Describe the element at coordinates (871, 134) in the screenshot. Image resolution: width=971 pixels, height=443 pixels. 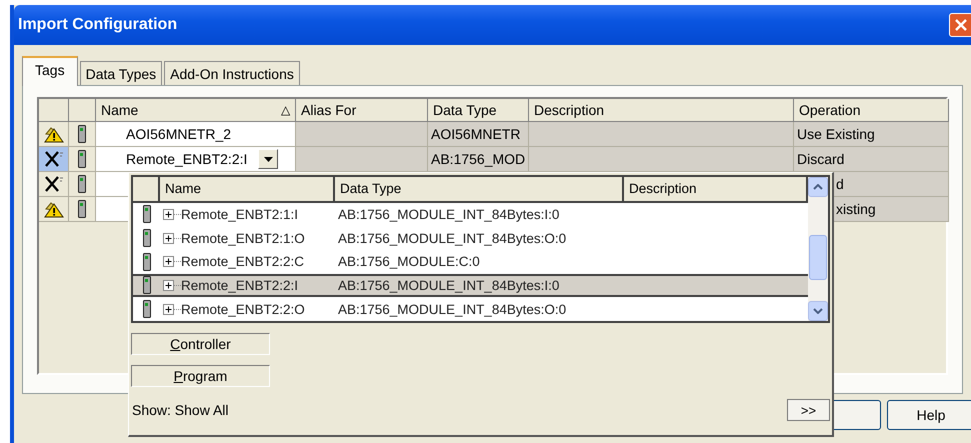
I see `table-cell: Use Existing` at that location.